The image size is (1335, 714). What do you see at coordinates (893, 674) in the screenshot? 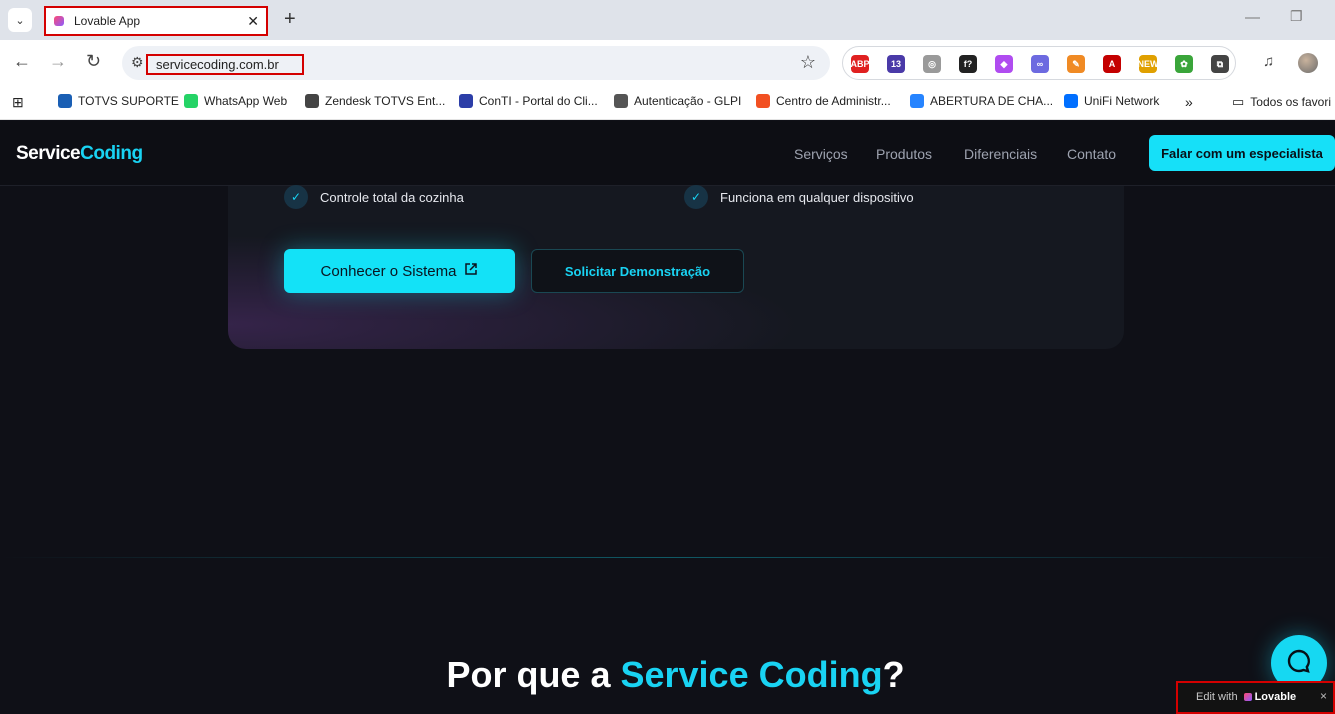
I see `heading-part-2: ?` at bounding box center [893, 674].